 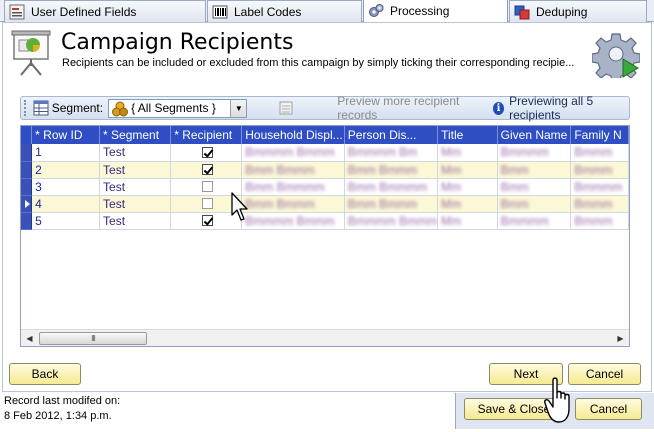 I want to click on column-header-row-id: * Row ID, so click(x=66, y=135).